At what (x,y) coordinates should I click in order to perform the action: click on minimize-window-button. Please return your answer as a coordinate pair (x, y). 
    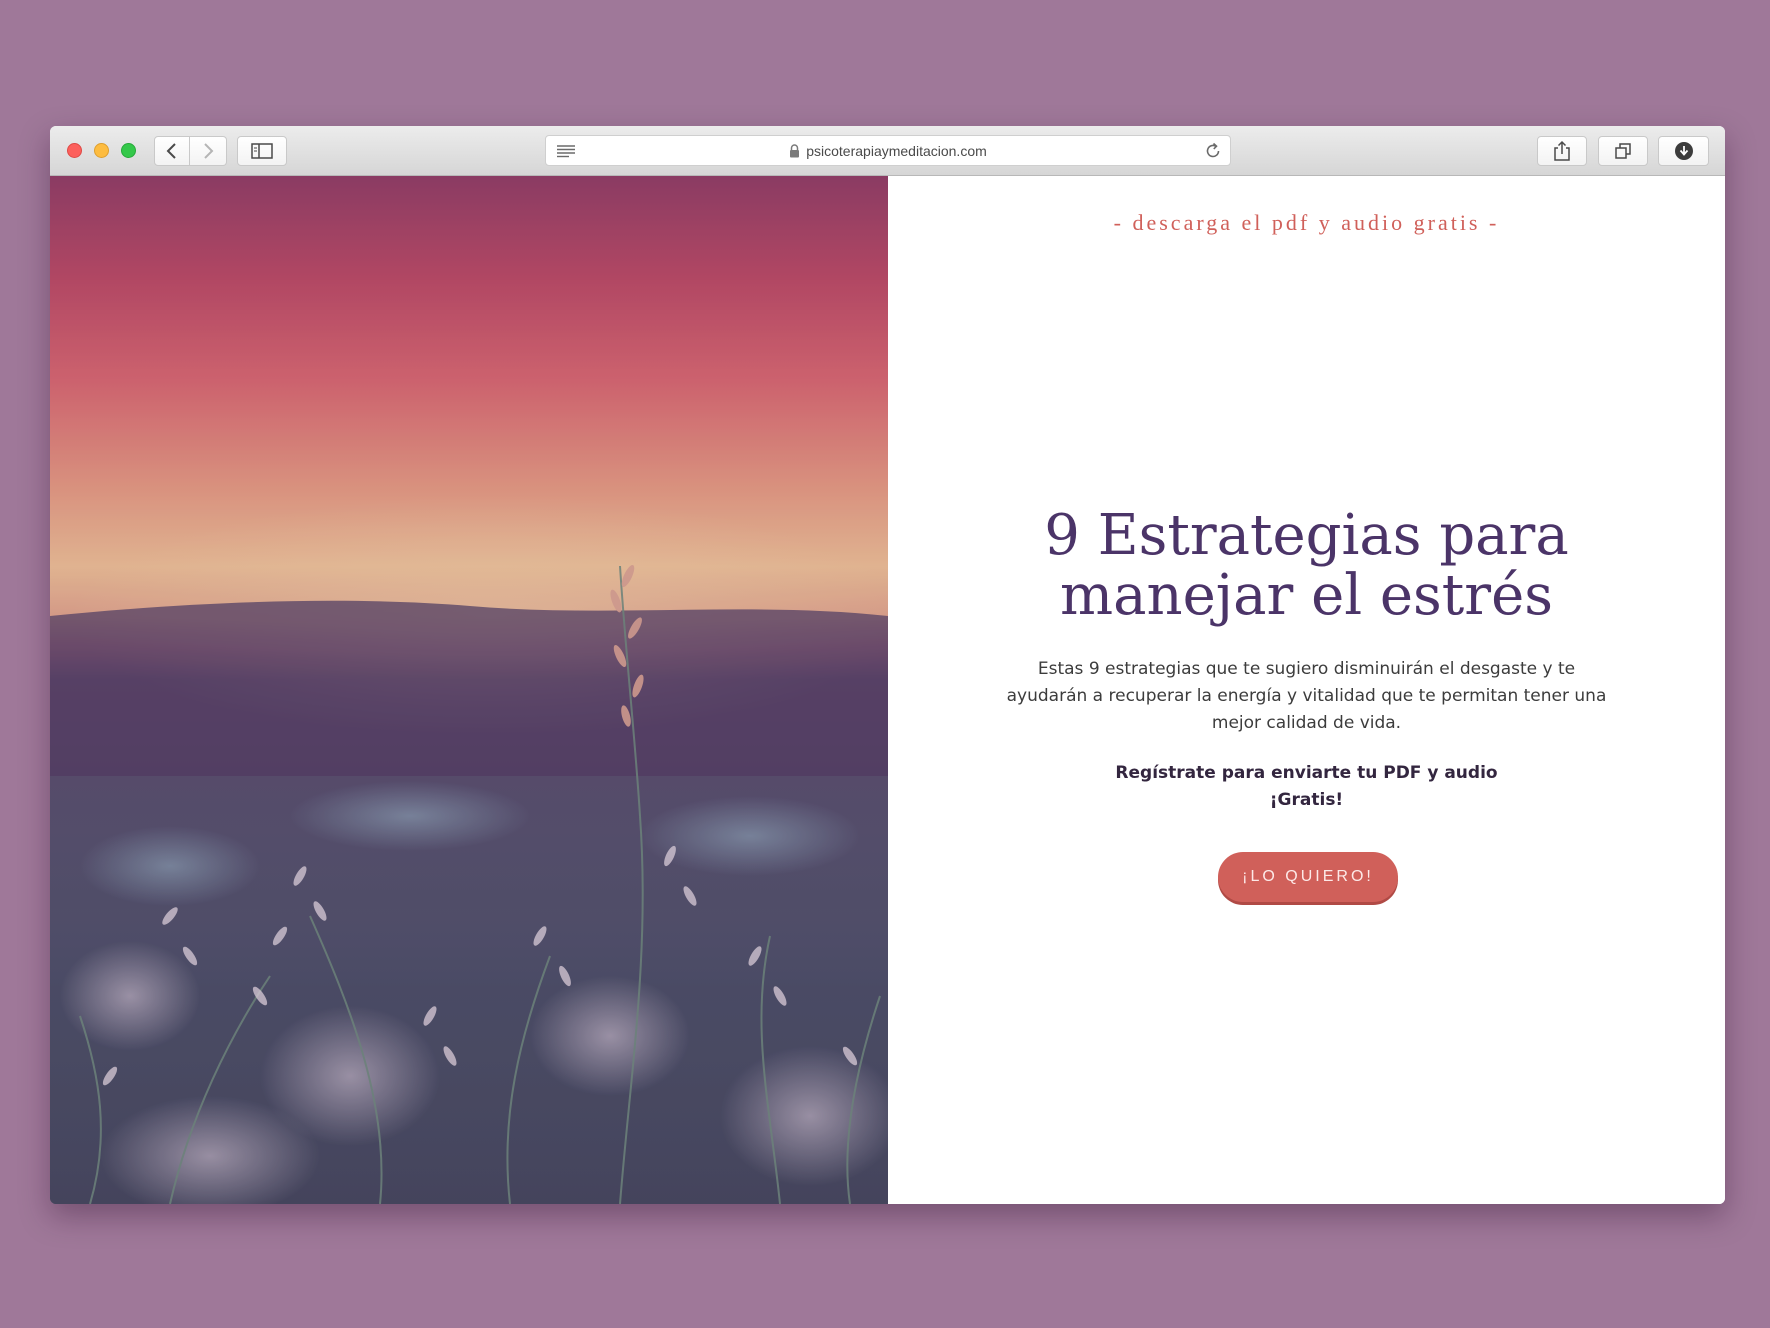
    Looking at the image, I should click on (101, 150).